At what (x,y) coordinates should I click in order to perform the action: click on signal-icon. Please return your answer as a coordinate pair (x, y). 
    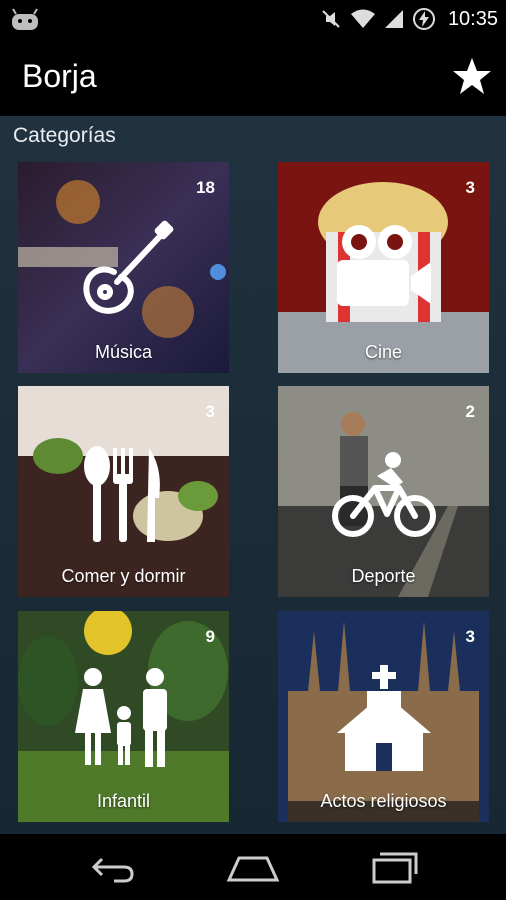
    Looking at the image, I should click on (393, 19).